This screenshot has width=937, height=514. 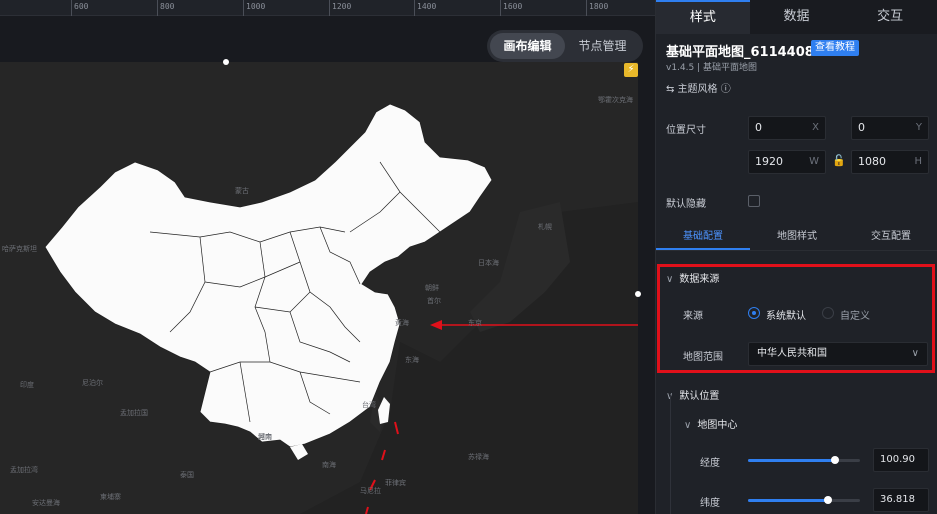 I want to click on position-size-label: 位置尺寸, so click(x=686, y=130).